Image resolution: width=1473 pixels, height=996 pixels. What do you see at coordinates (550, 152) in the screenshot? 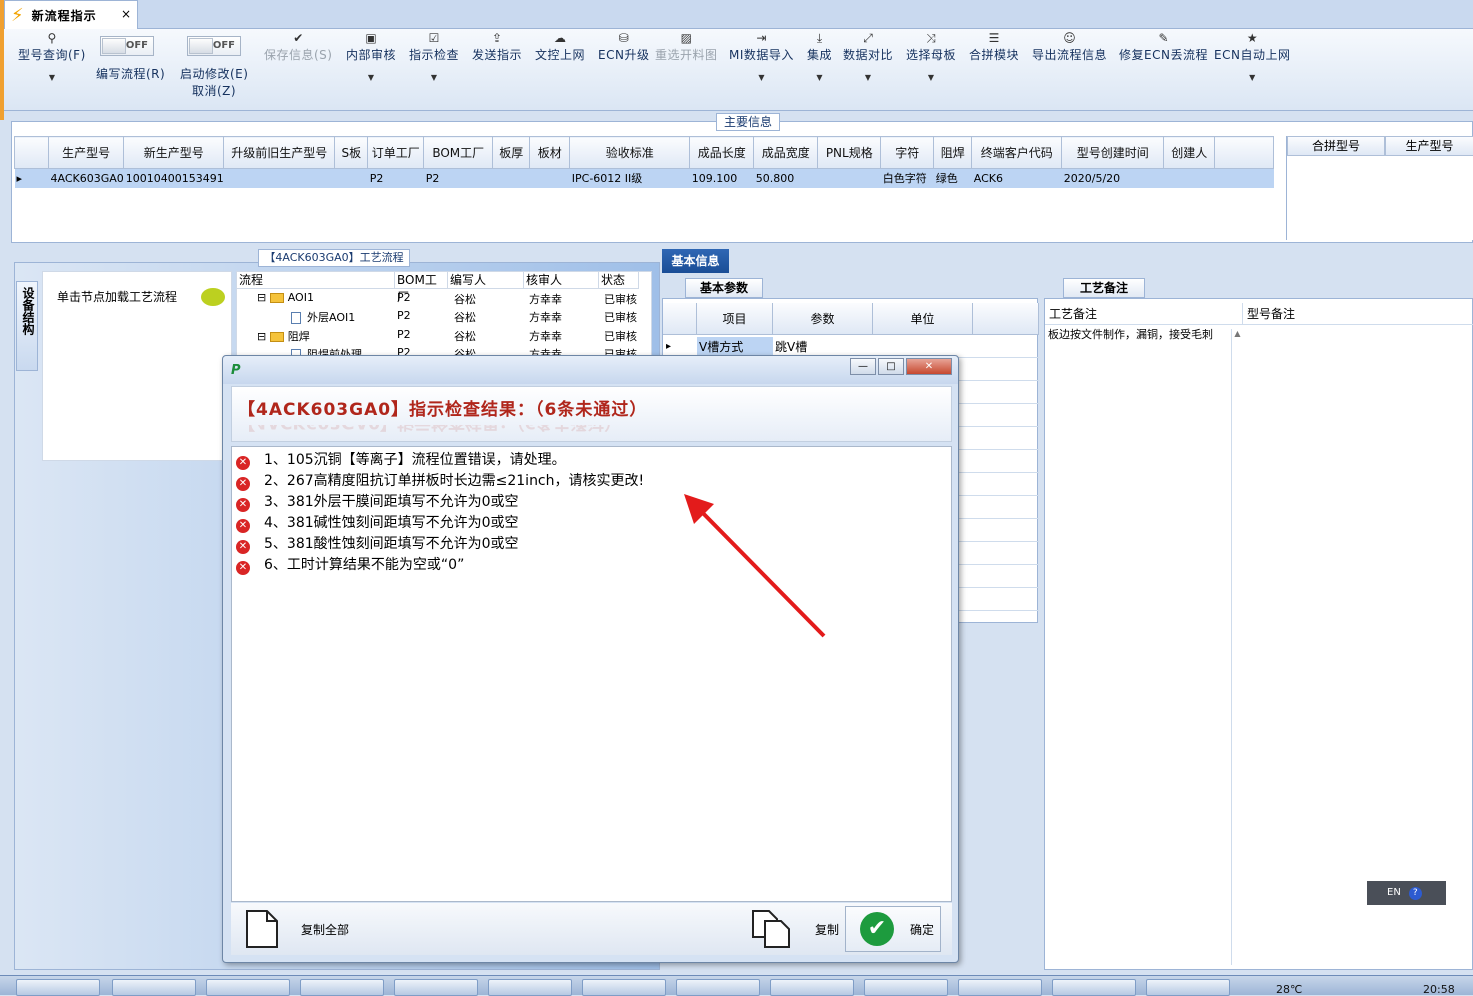
I see `col-header: 板材` at bounding box center [550, 152].